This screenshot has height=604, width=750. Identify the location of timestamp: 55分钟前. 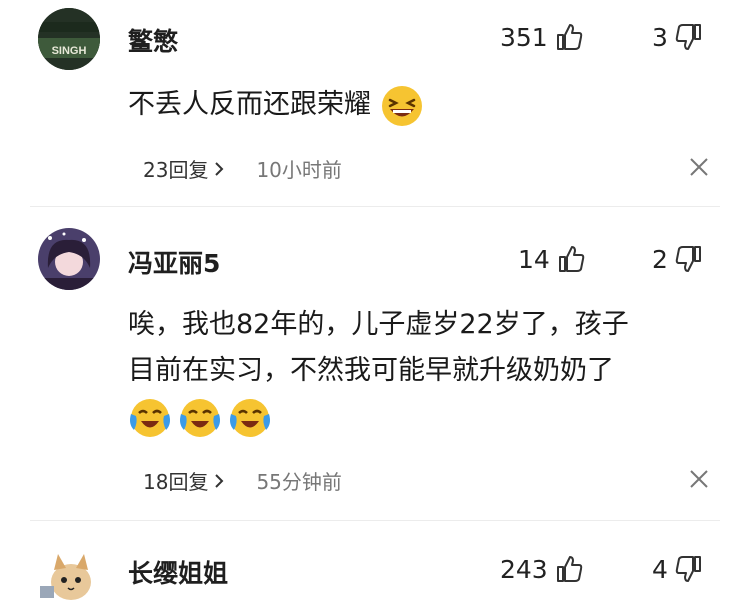
(299, 482).